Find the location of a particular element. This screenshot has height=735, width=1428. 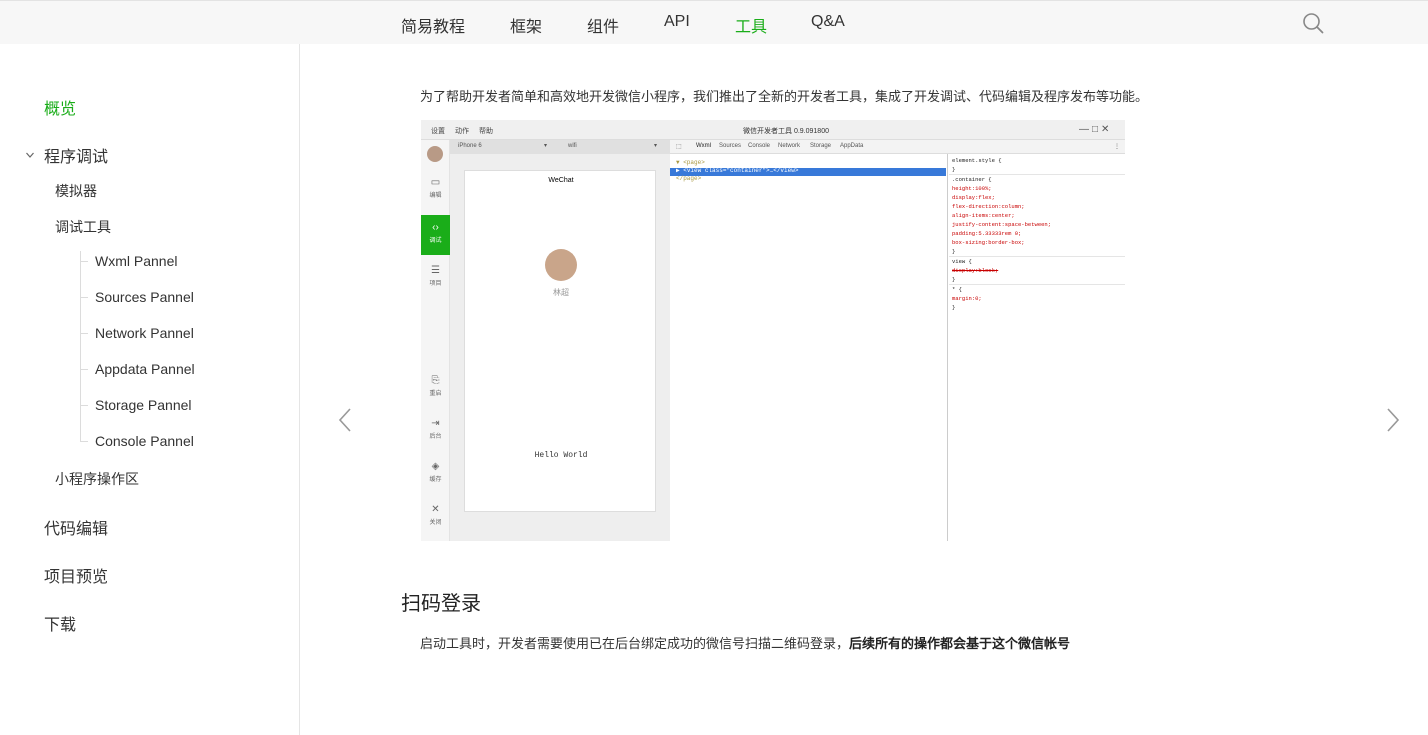

device-select: iPhone 6 is located at coordinates (470, 146).